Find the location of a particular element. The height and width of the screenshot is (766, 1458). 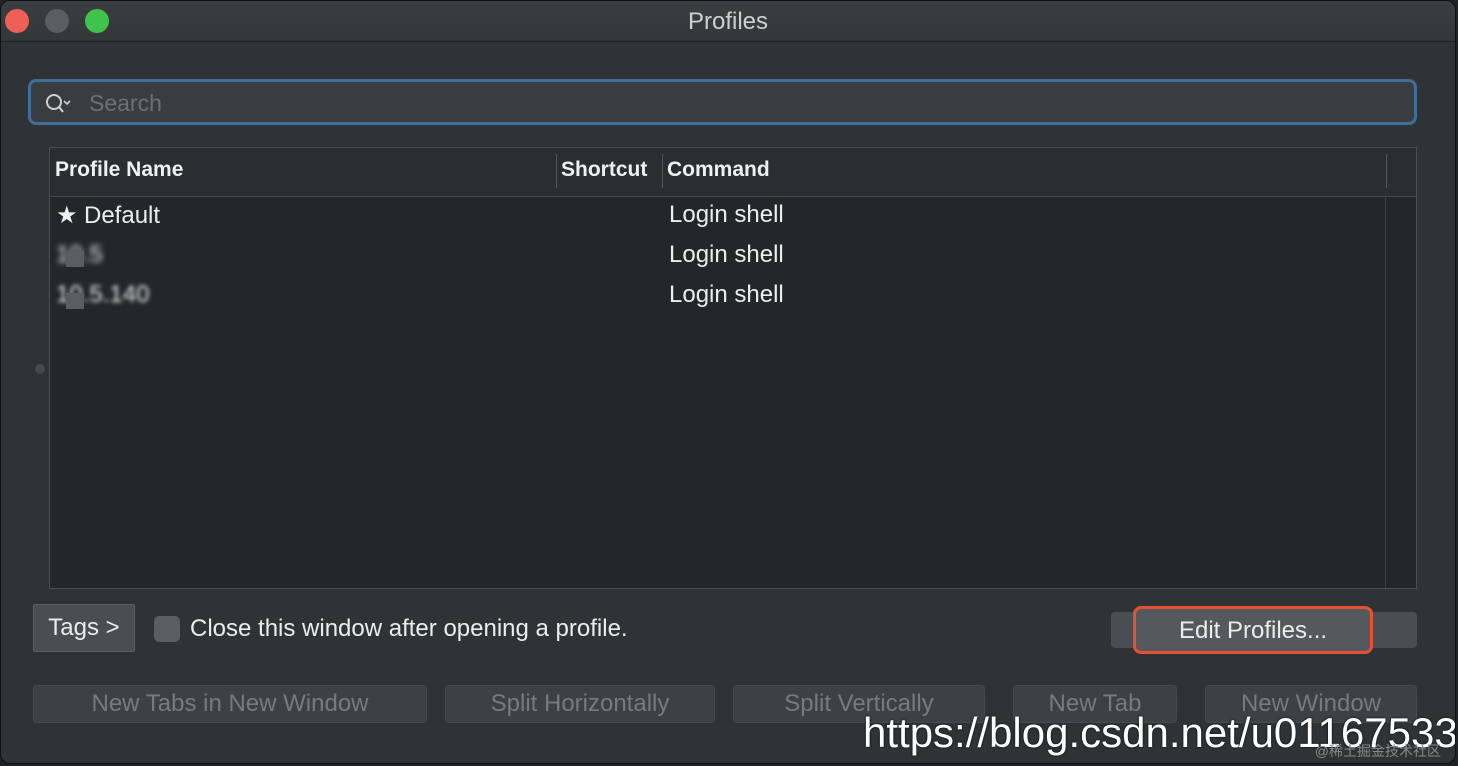

star-icon: ★ is located at coordinates (67, 215).